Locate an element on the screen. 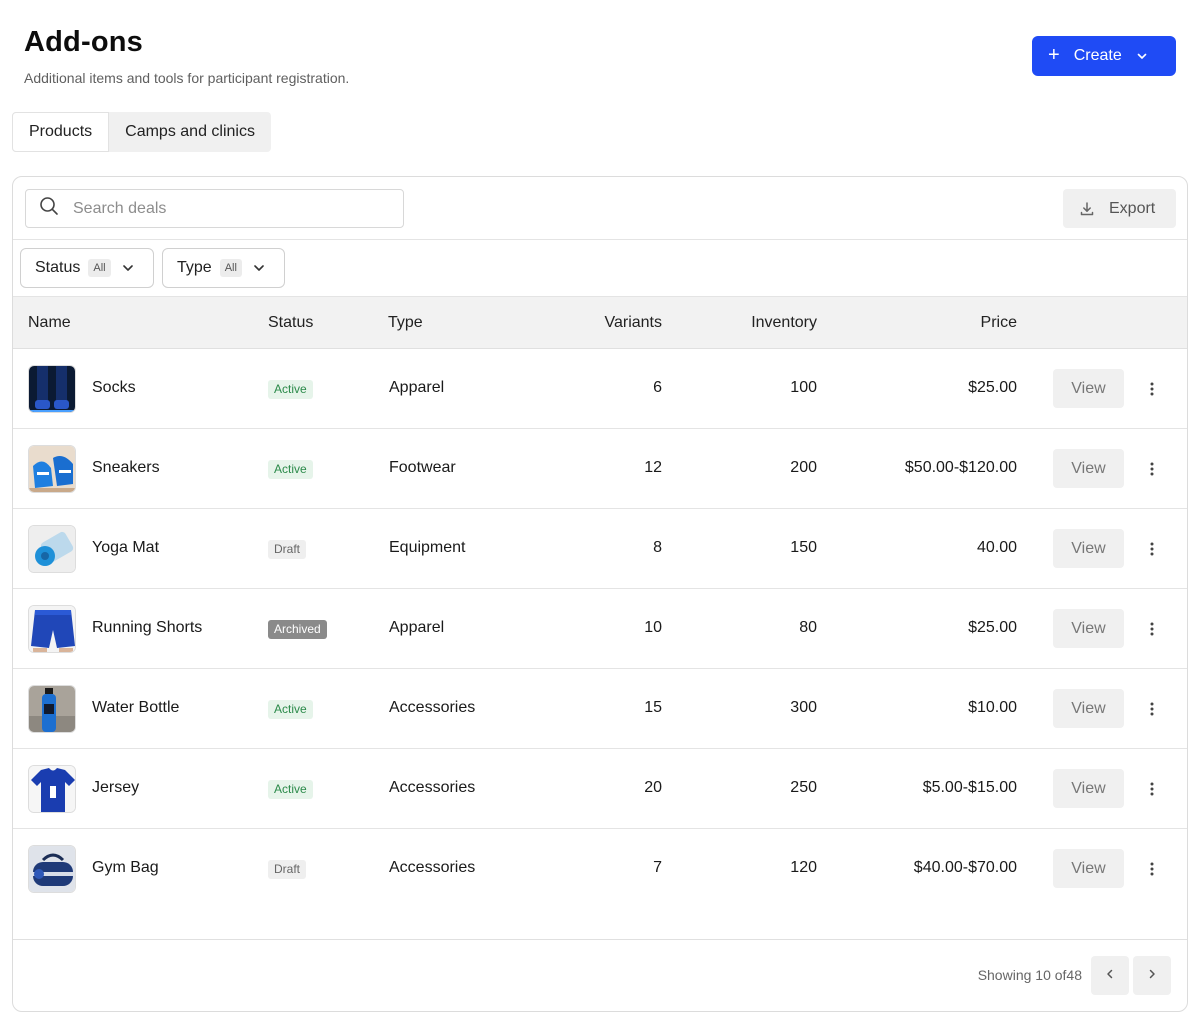 Image resolution: width=1200 pixels, height=1024 pixels. table-footer: Showing 10 of48 is located at coordinates (600, 975).